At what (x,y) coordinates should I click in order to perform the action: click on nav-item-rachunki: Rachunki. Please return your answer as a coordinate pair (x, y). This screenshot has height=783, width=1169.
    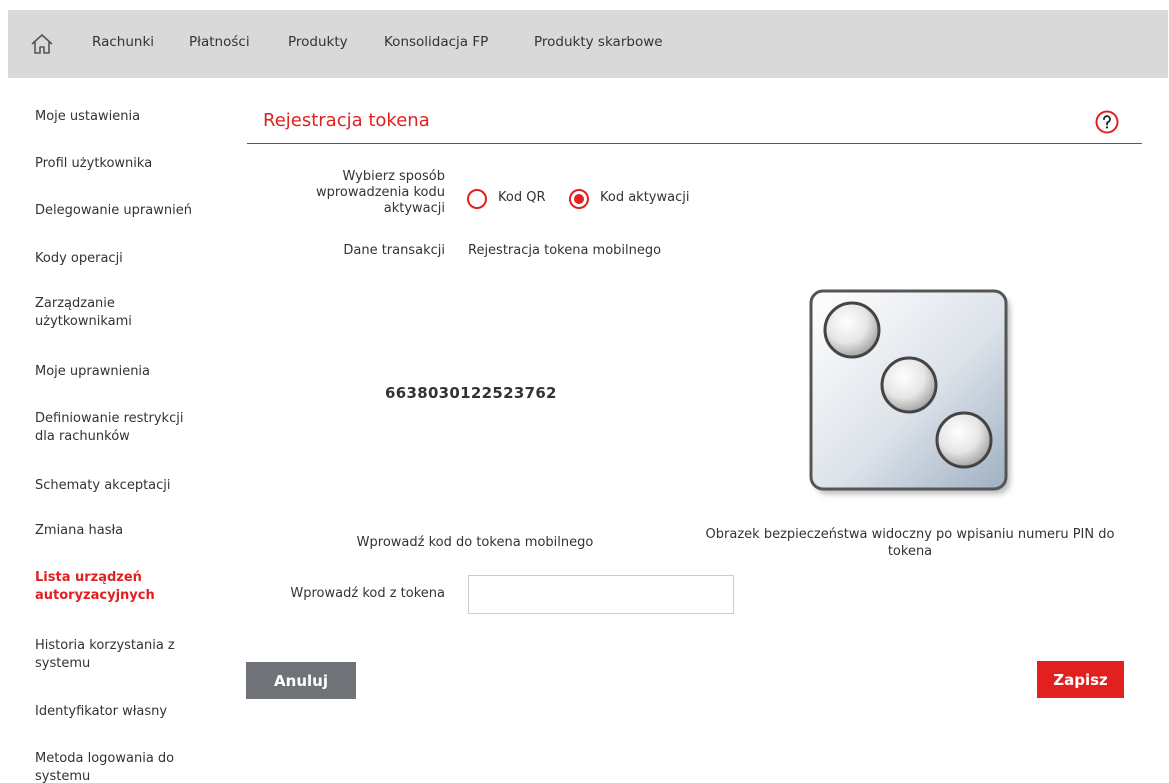
    Looking at the image, I should click on (123, 42).